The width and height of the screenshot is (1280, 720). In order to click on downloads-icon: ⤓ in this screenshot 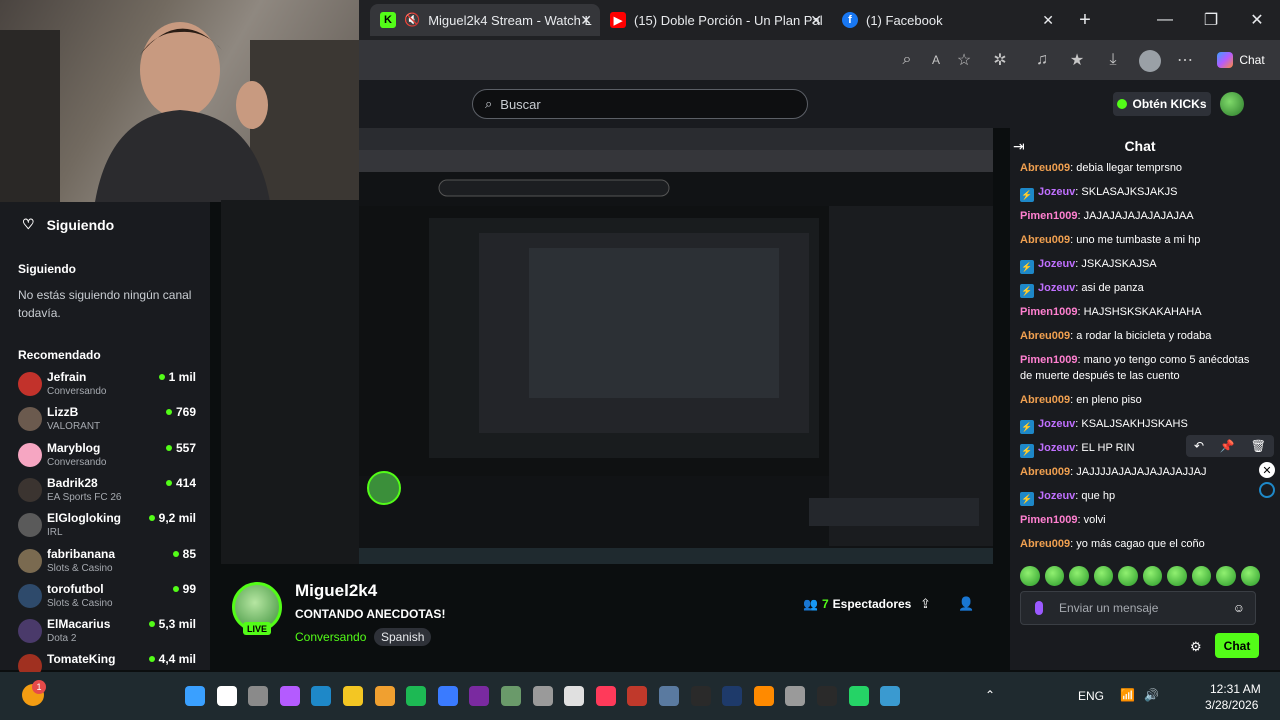, I will do `click(1113, 60)`.